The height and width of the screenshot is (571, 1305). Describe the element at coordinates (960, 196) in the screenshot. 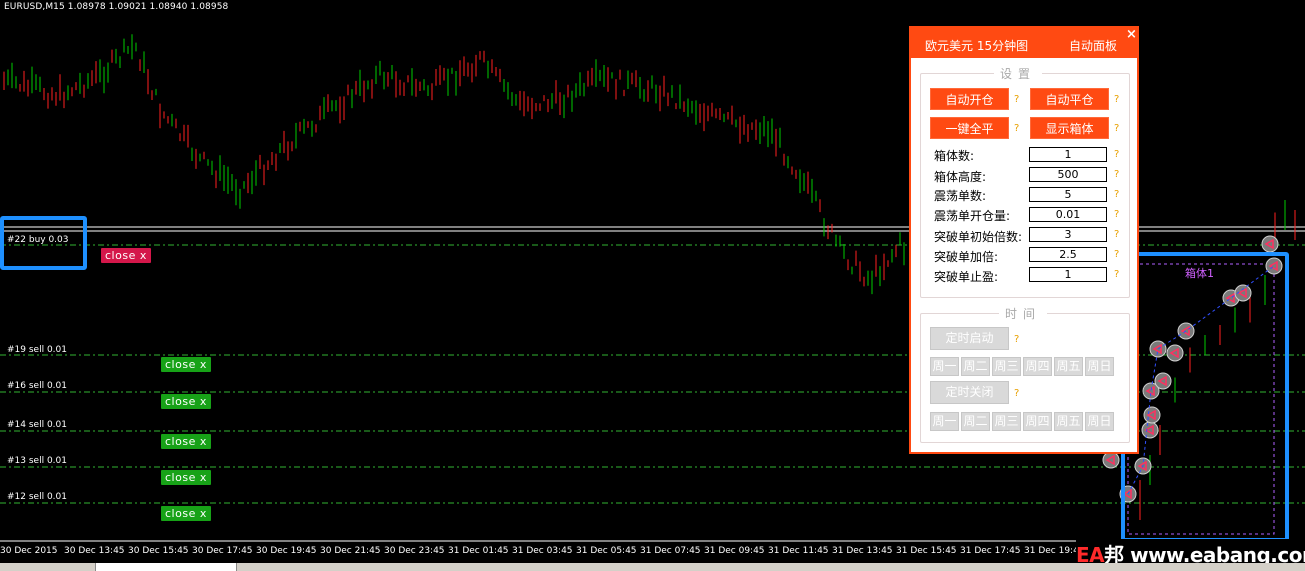

I see `param-range-orders-label: 震荡单数:` at that location.